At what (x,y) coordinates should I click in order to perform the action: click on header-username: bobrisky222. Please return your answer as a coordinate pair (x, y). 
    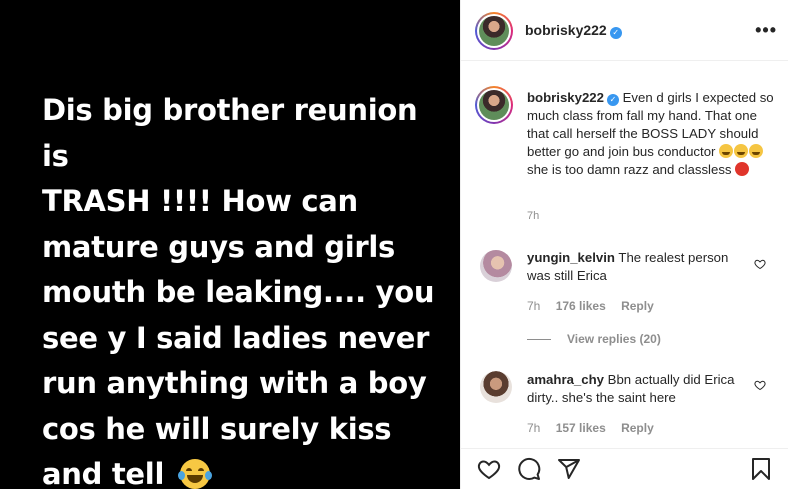
    Looking at the image, I should click on (566, 30).